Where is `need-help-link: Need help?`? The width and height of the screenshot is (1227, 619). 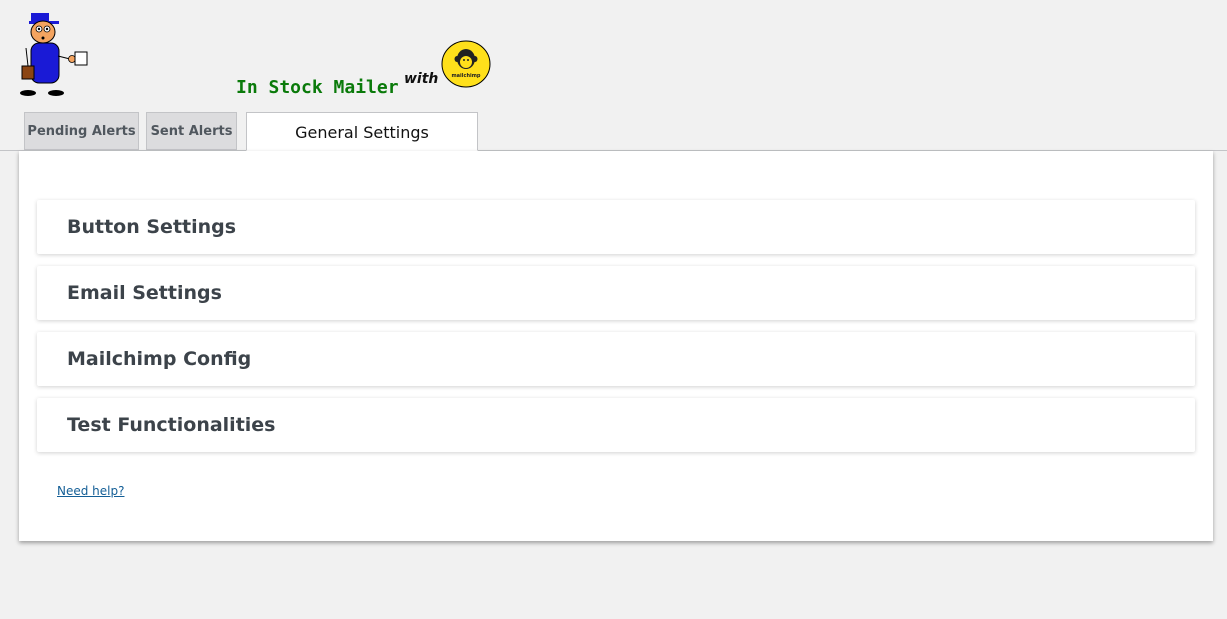 need-help-link: Need help? is located at coordinates (90, 491).